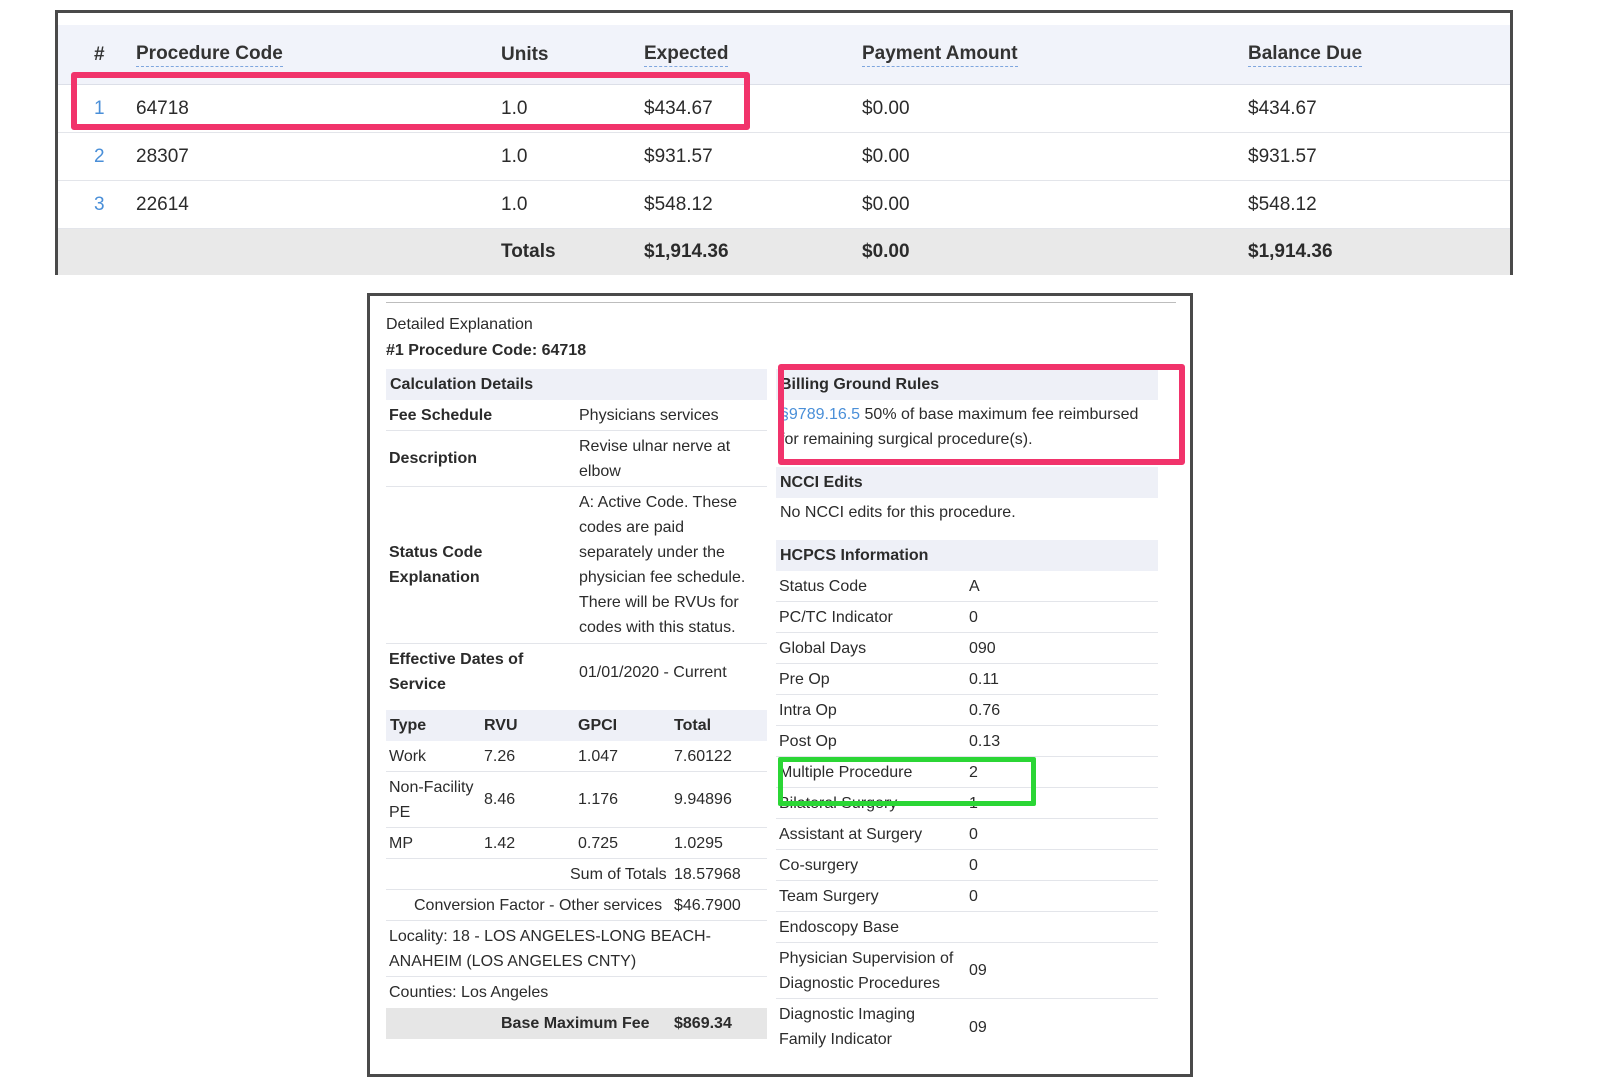 Image resolution: width=1600 pixels, height=1090 pixels. What do you see at coordinates (967, 865) in the screenshot?
I see `hcpcs-row: Co-surgery 0` at bounding box center [967, 865].